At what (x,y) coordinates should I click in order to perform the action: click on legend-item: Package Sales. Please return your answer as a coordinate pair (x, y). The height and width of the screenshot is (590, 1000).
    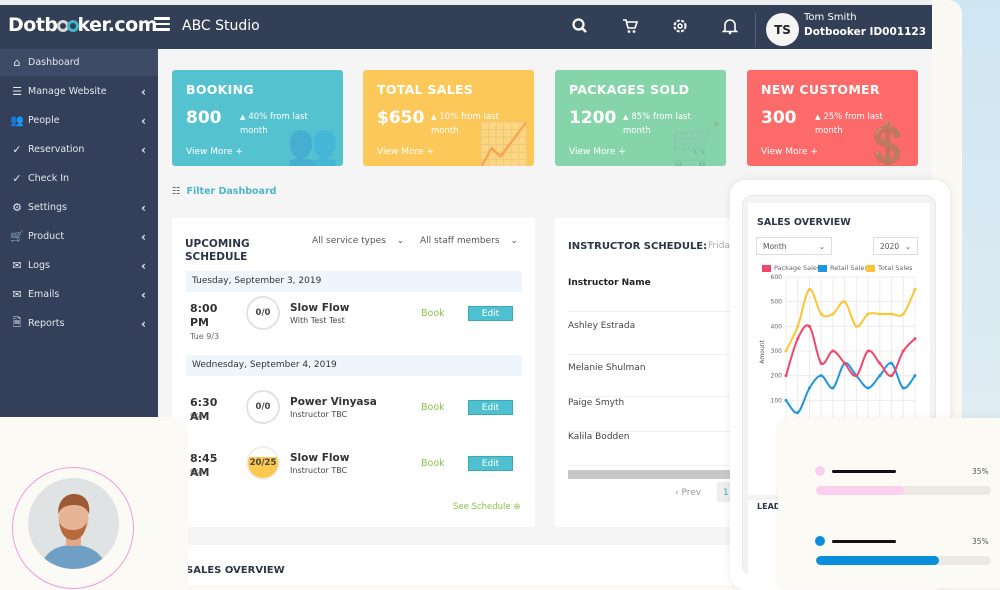
    Looking at the image, I should click on (791, 268).